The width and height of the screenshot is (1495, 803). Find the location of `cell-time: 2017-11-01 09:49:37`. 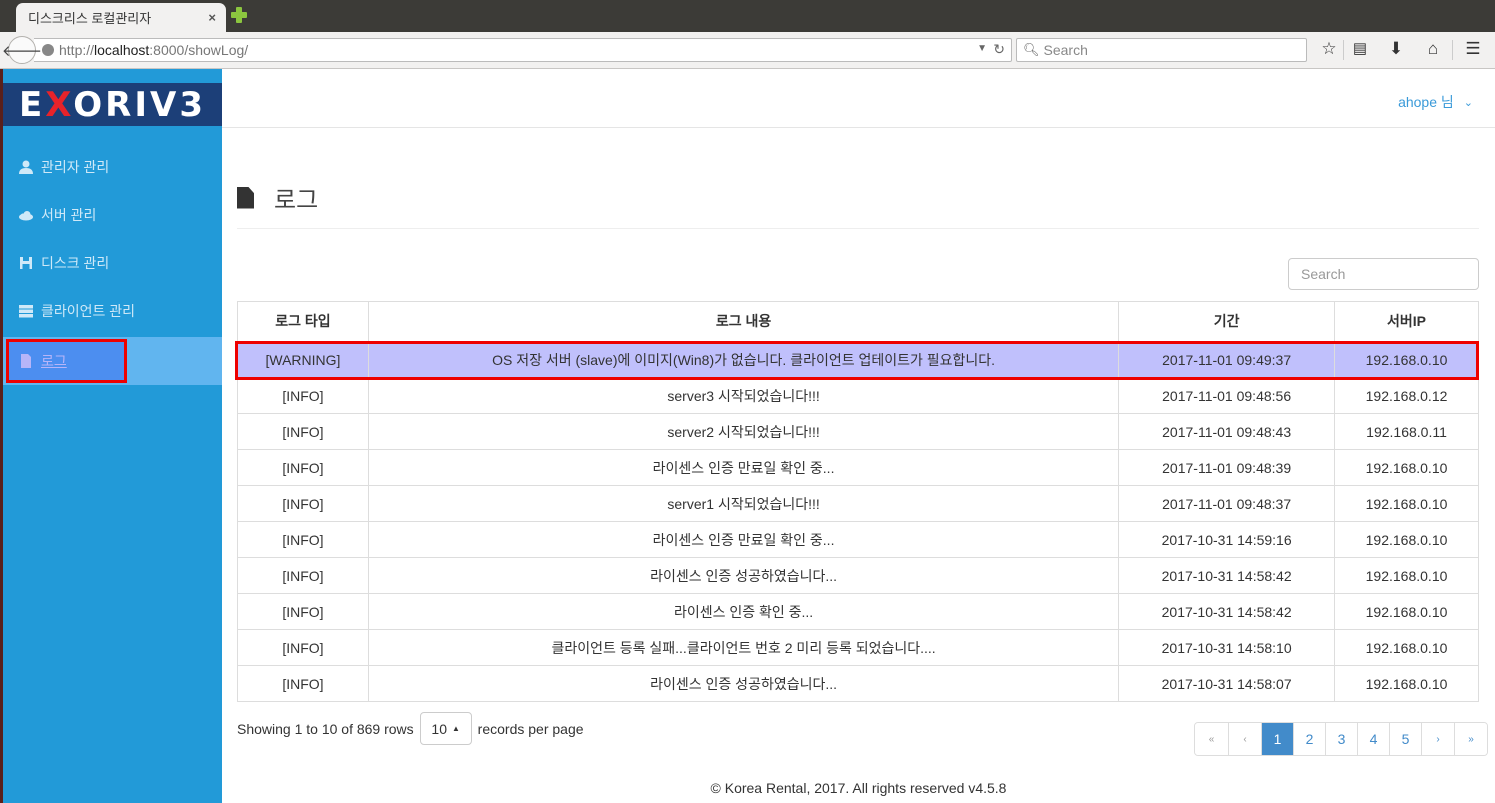

cell-time: 2017-11-01 09:49:37 is located at coordinates (1227, 359).